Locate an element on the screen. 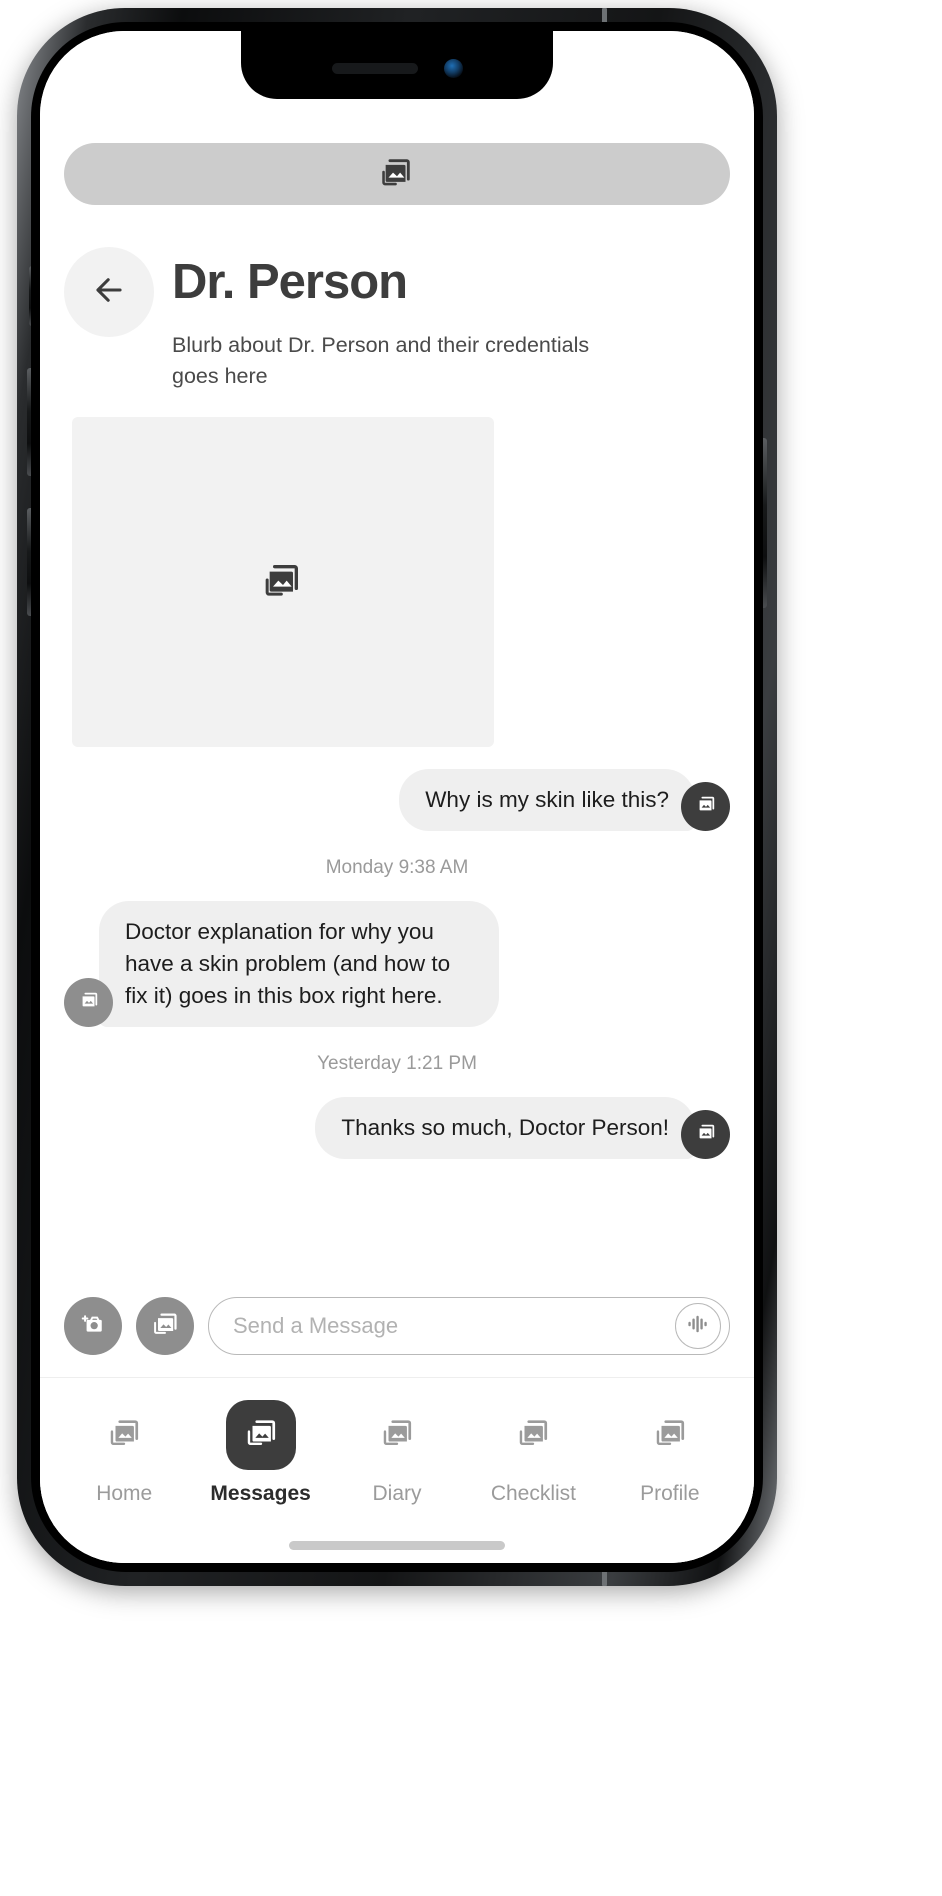  bottom-navigation: Home Messages Diary Checklist Profile is located at coordinates (397, 1452).